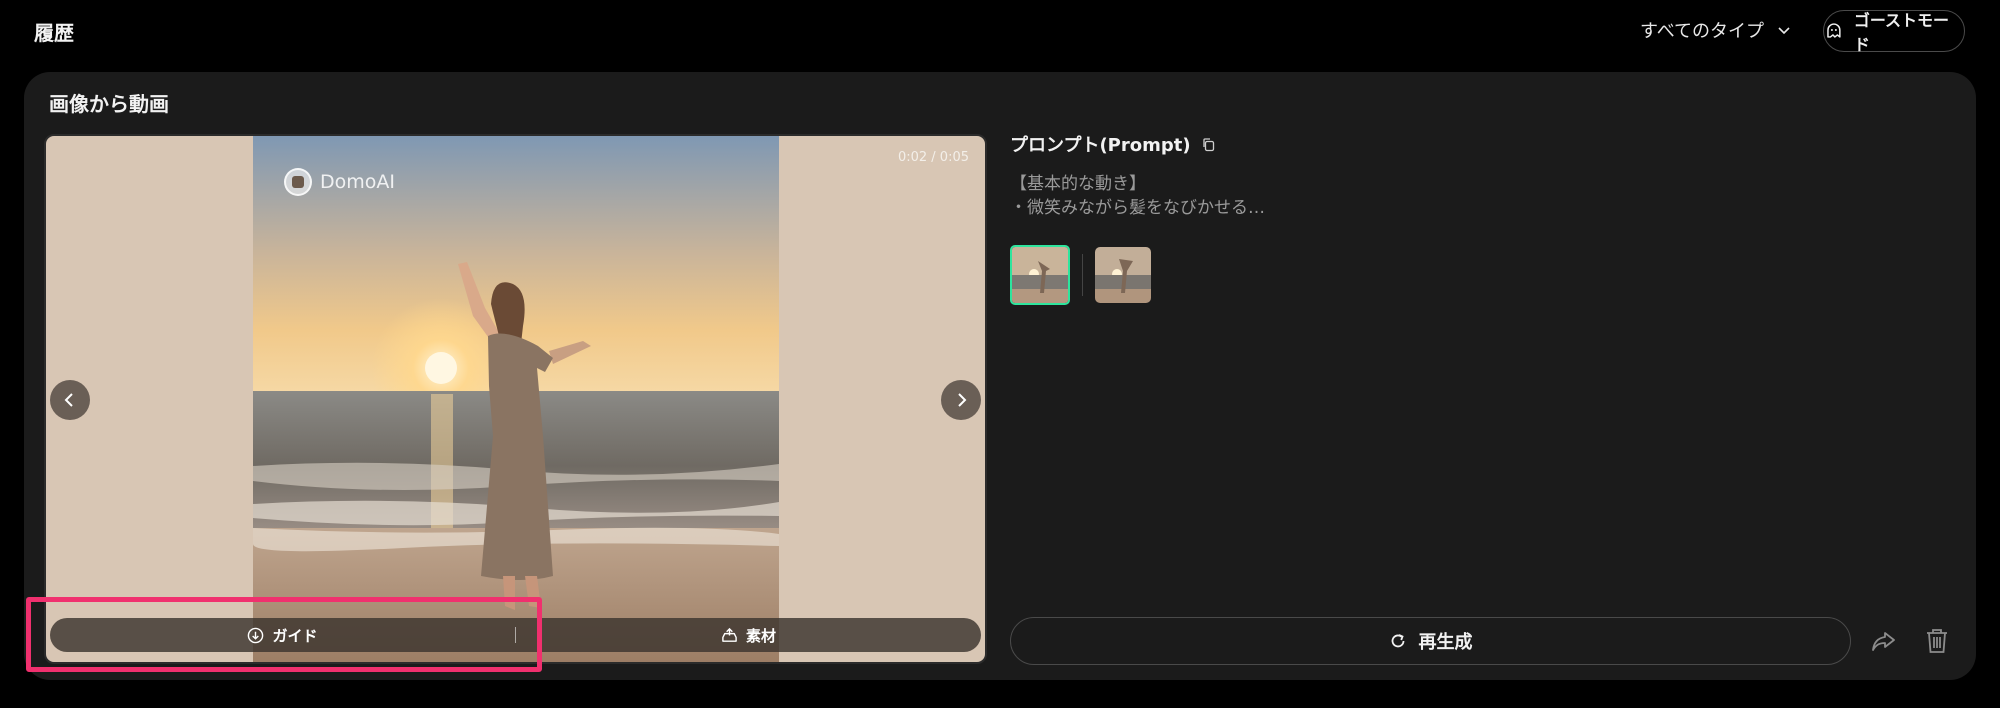 This screenshot has height=708, width=2000. Describe the element at coordinates (1000, 34) in the screenshot. I see `top-bar: 履歴 すべてのタイプ ゴーストモード` at that location.